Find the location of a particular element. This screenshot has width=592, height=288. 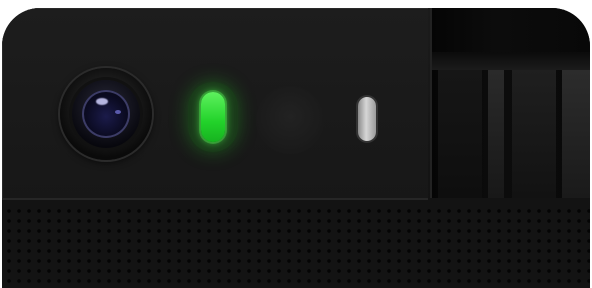

opening-ledge is located at coordinates (511, 61).